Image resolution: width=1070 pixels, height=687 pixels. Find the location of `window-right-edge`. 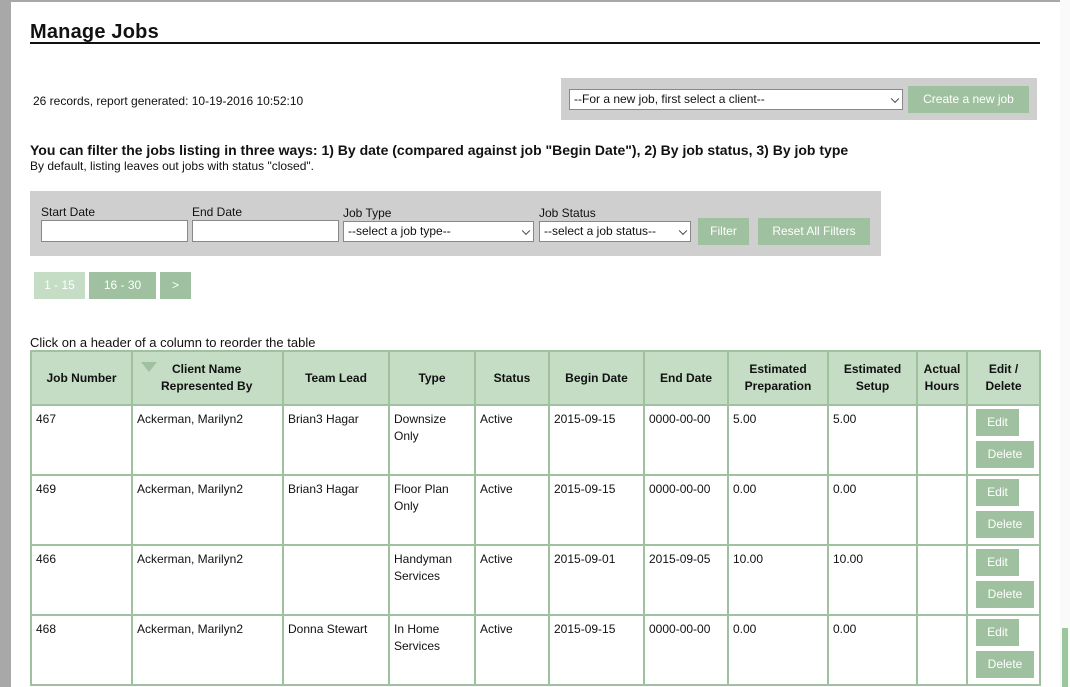

window-right-edge is located at coordinates (1065, 343).